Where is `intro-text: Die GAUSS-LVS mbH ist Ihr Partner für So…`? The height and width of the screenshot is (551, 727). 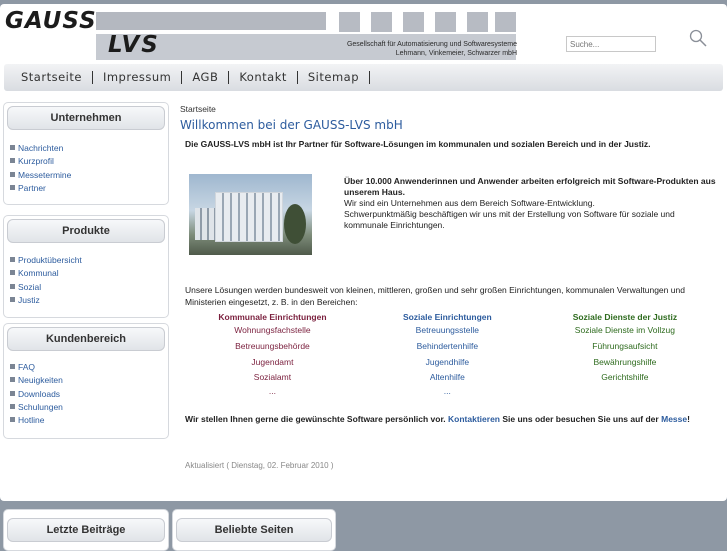 intro-text: Die GAUSS-LVS mbH ist Ihr Partner für So… is located at coordinates (418, 144).